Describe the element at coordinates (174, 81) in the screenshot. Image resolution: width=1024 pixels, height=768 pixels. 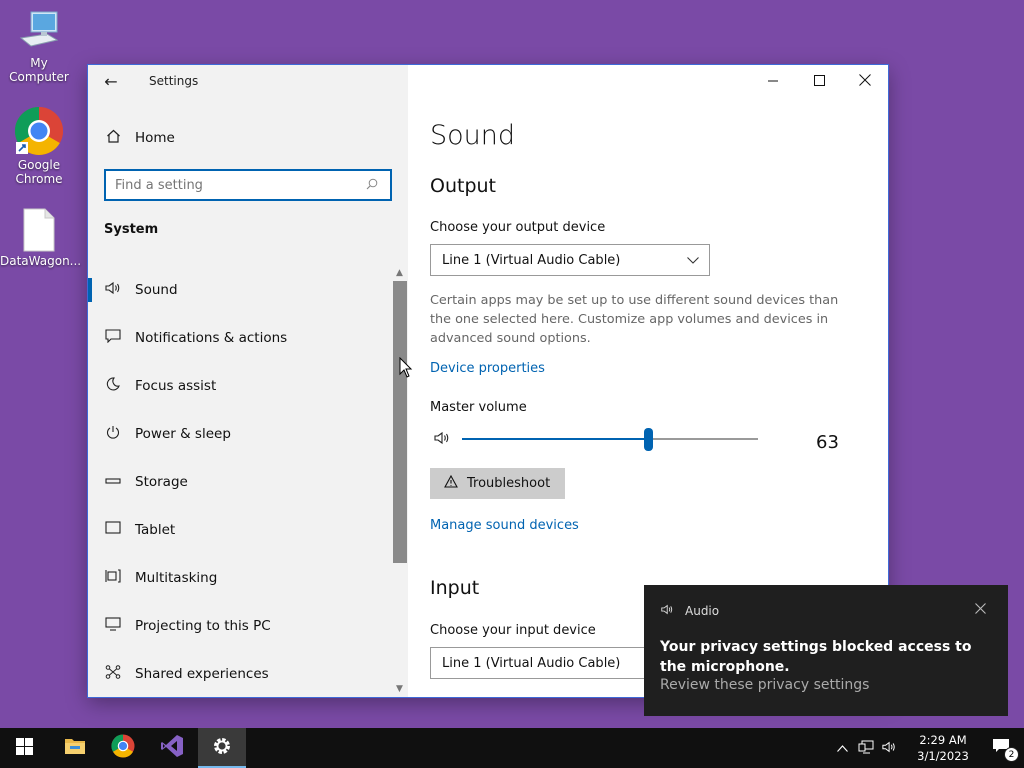
I see `window-title: Settings` at that location.